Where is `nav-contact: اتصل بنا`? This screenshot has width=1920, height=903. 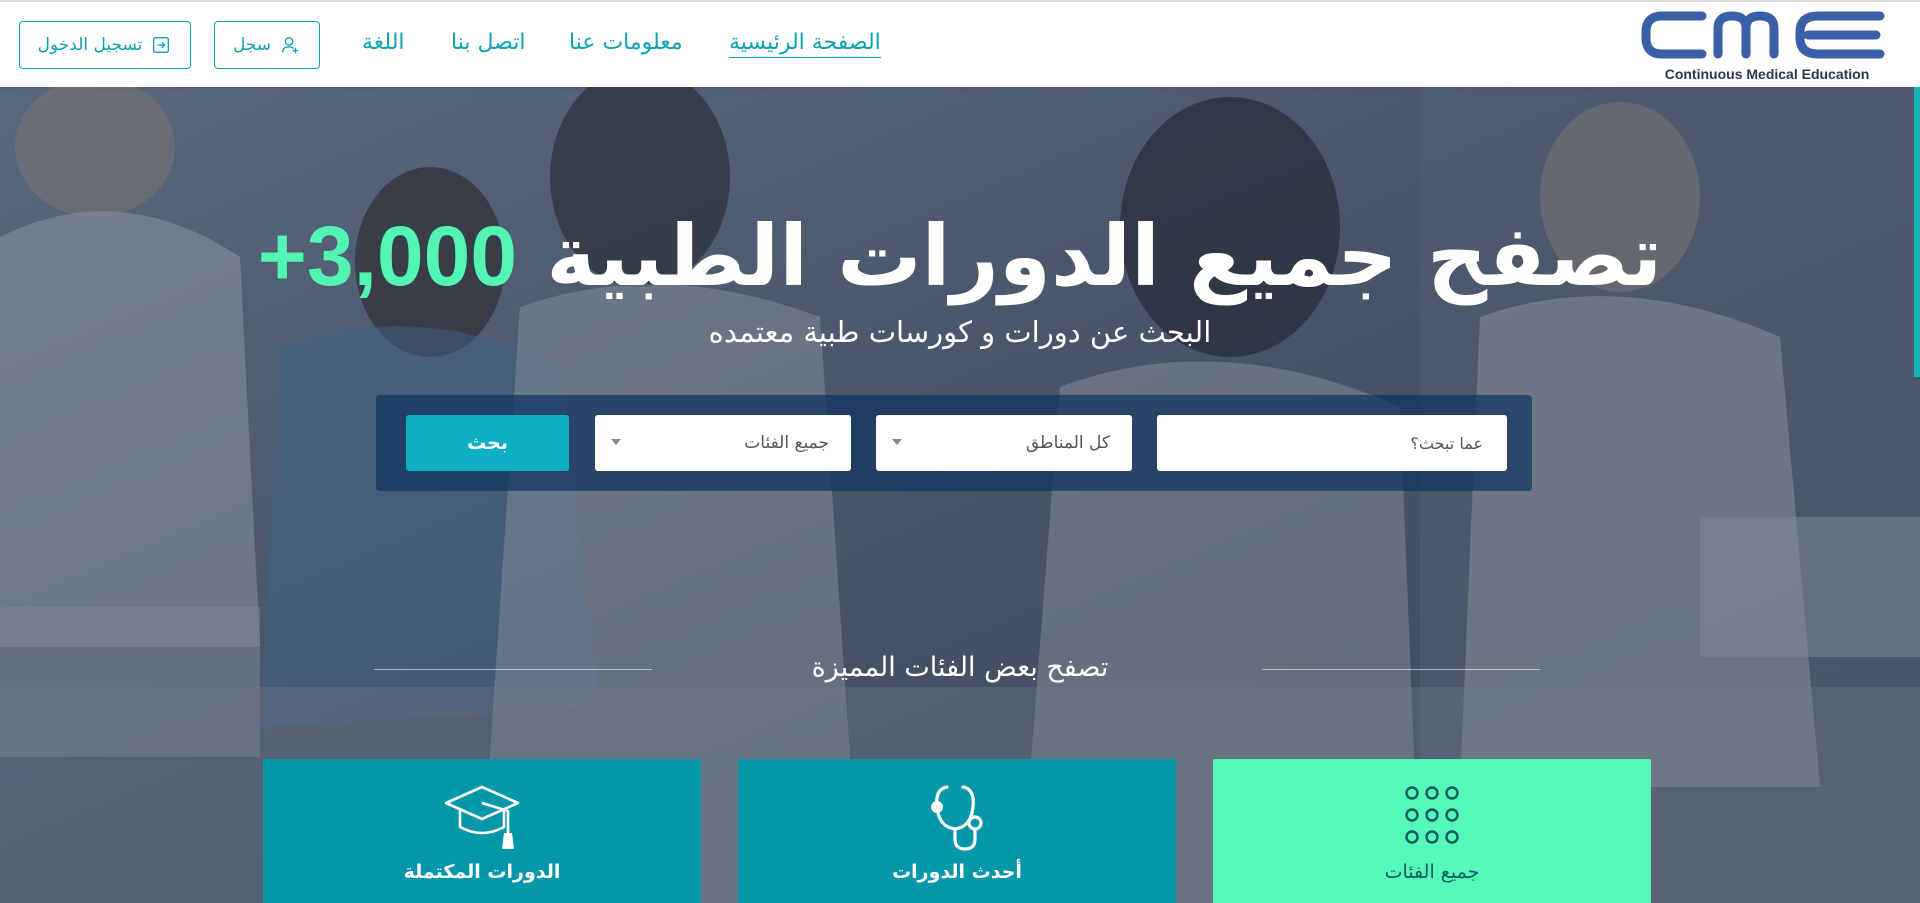 nav-contact: اتصل بنا is located at coordinates (488, 42).